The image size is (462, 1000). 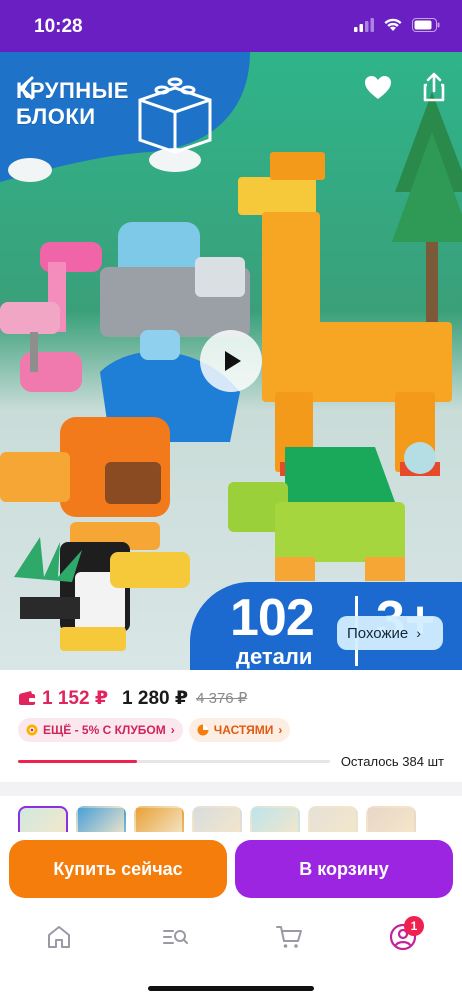 I want to click on promo-label: детали, so click(x=274, y=656).